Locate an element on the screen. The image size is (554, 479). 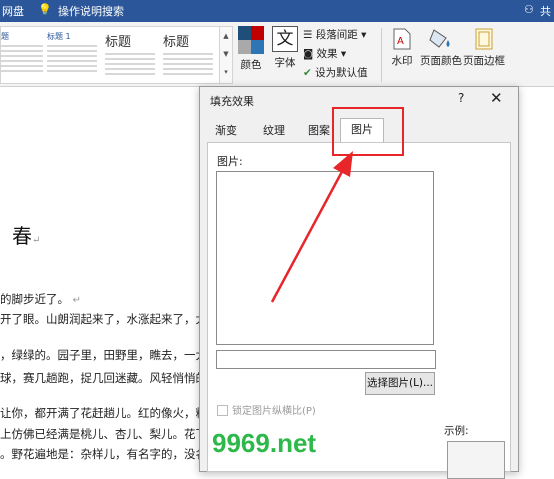
annotation-arrow is located at coordinates (311, 227).